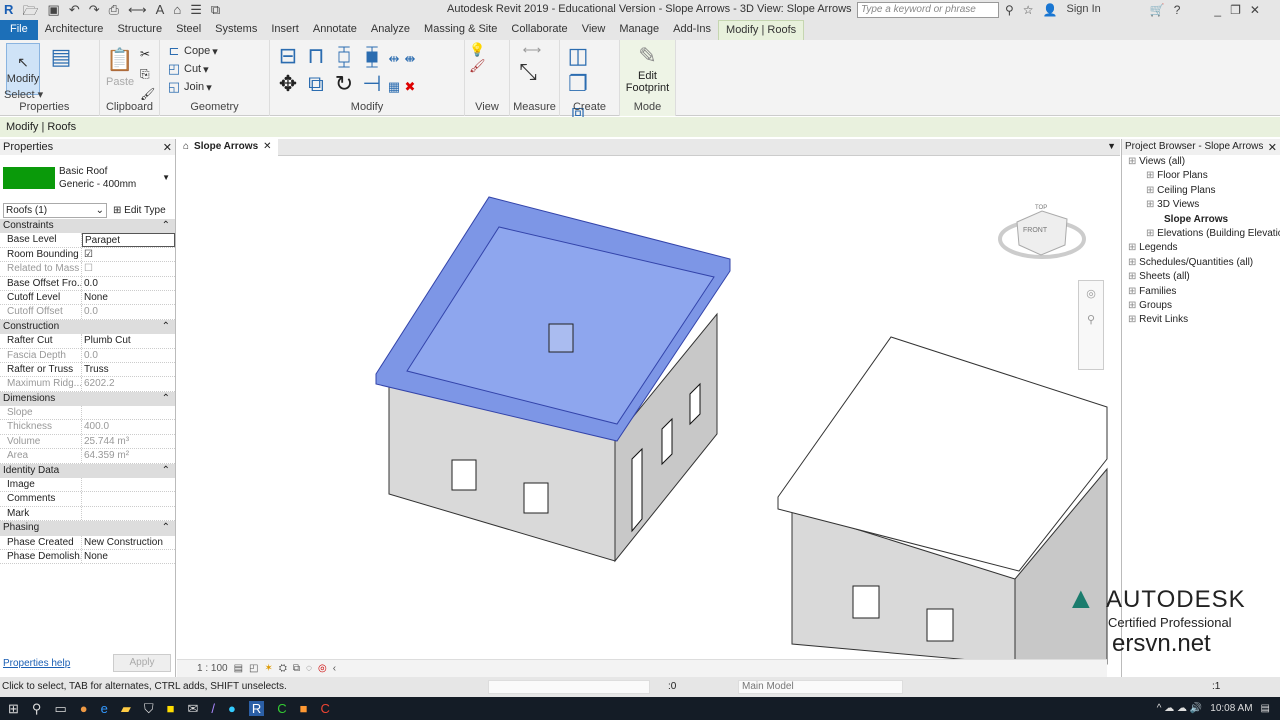 This screenshot has height=720, width=1280. I want to click on search-icon: ⚲, so click(37, 709).